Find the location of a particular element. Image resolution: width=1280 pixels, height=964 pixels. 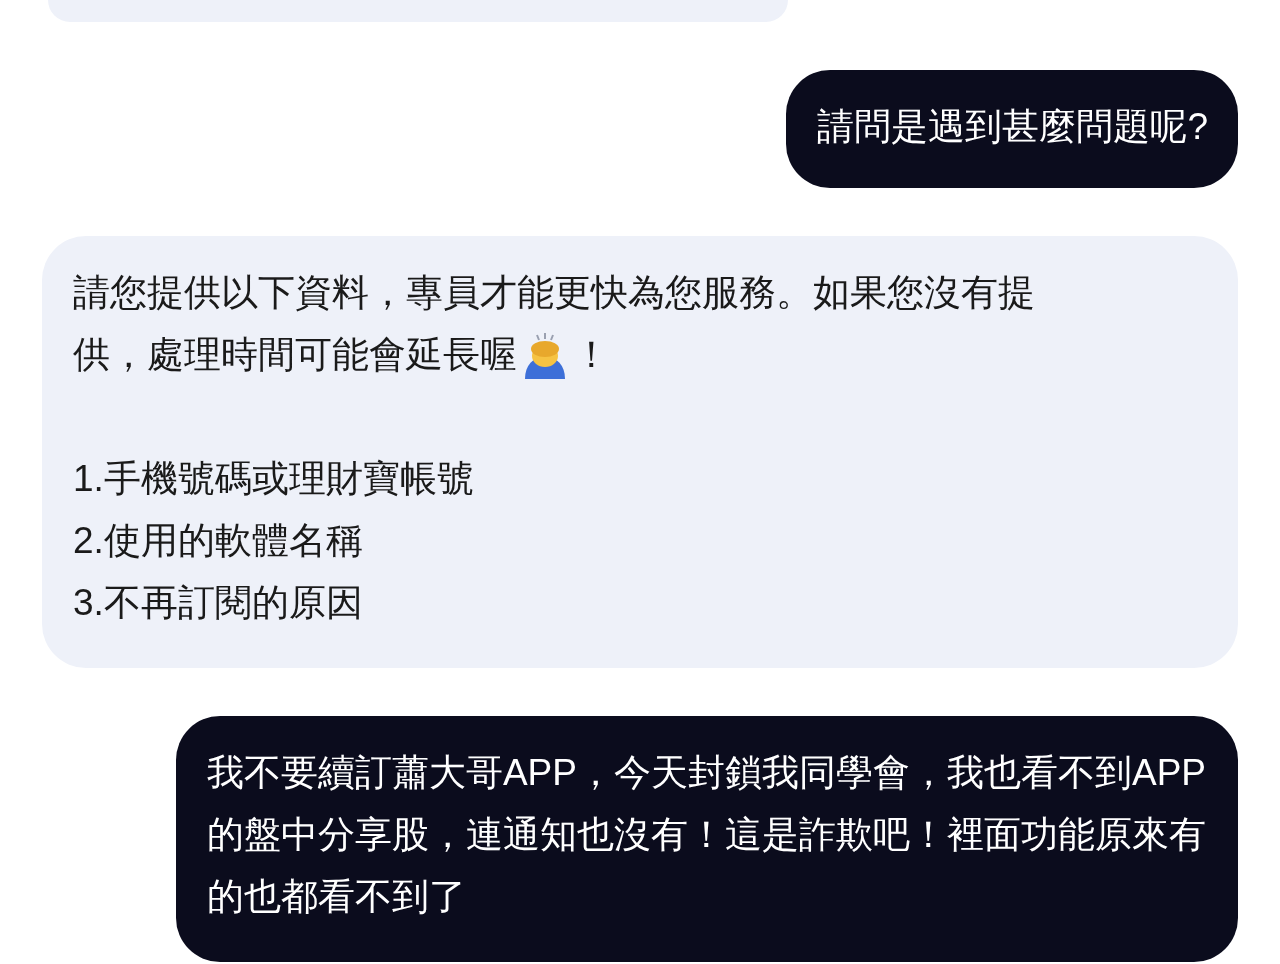

message-text: ！ is located at coordinates (591, 355).